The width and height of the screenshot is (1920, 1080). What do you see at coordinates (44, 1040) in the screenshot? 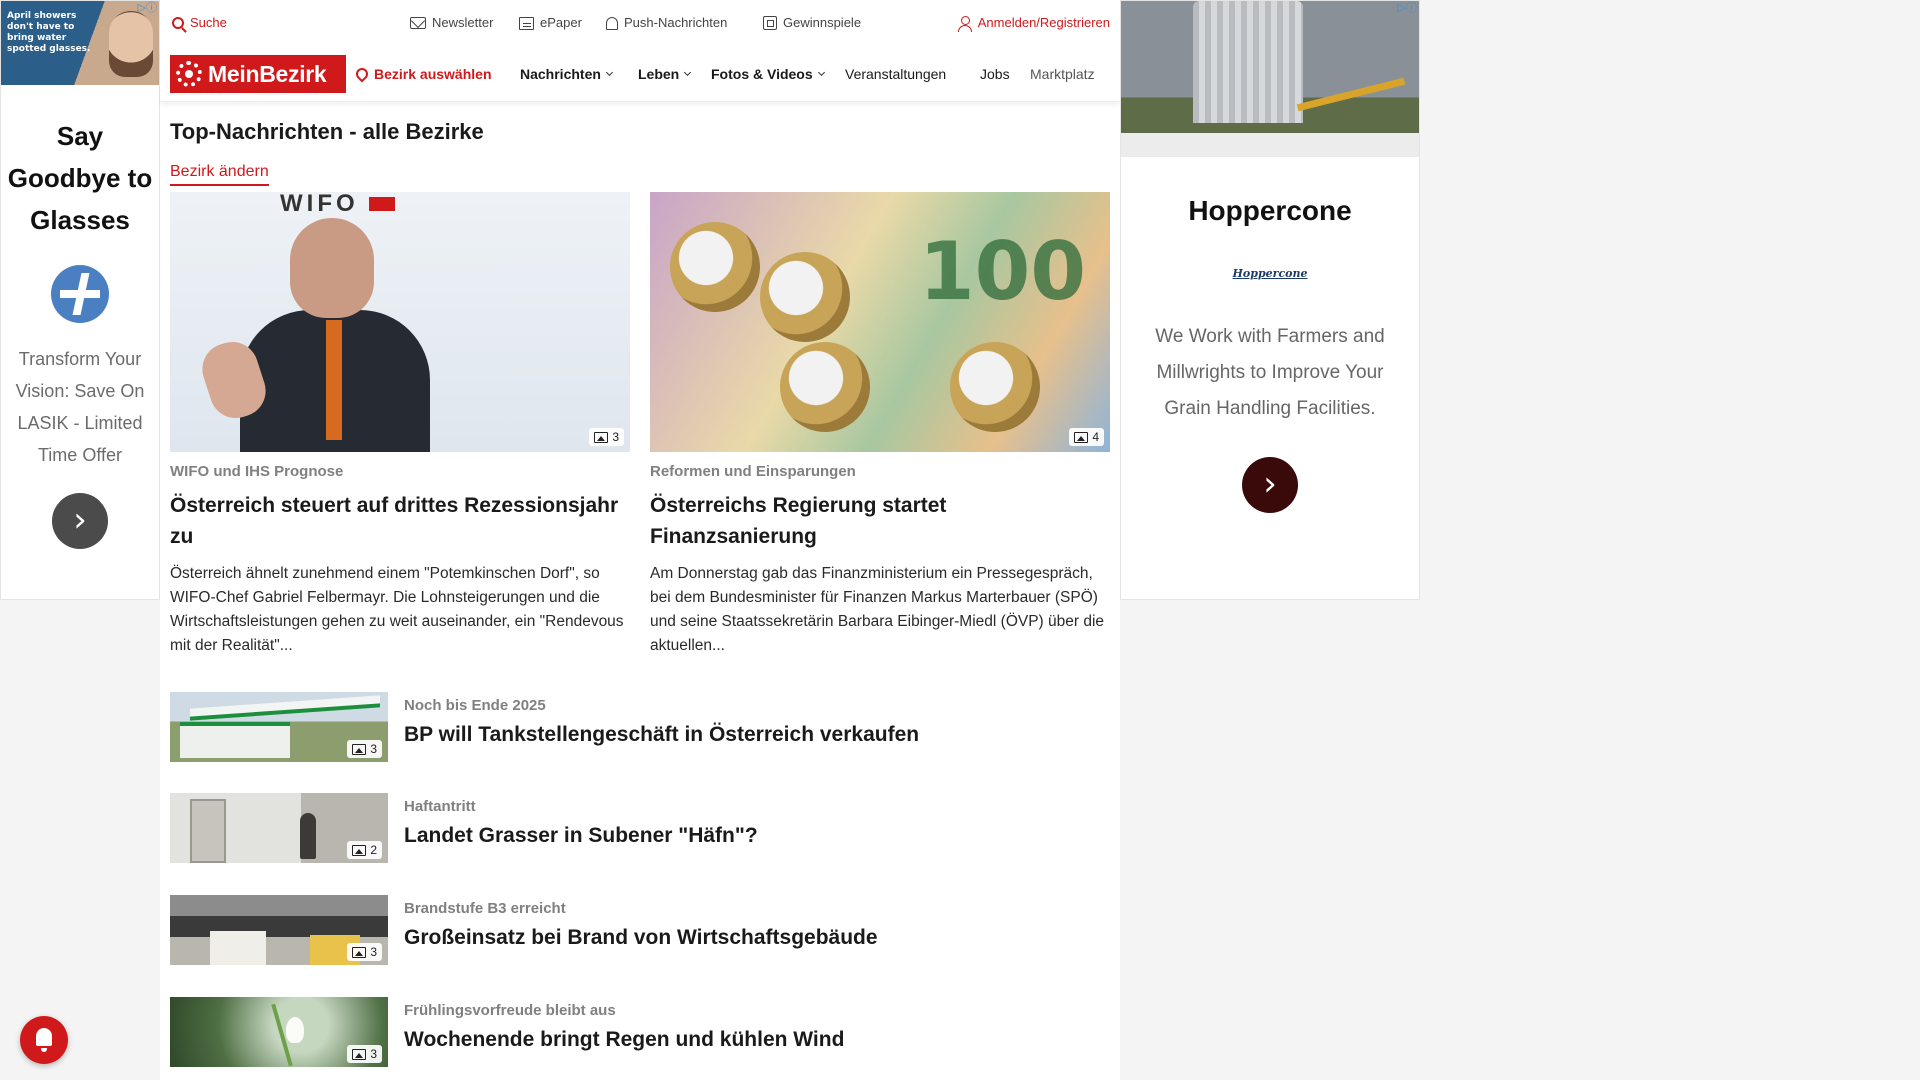
I see `notification-bell-button` at bounding box center [44, 1040].